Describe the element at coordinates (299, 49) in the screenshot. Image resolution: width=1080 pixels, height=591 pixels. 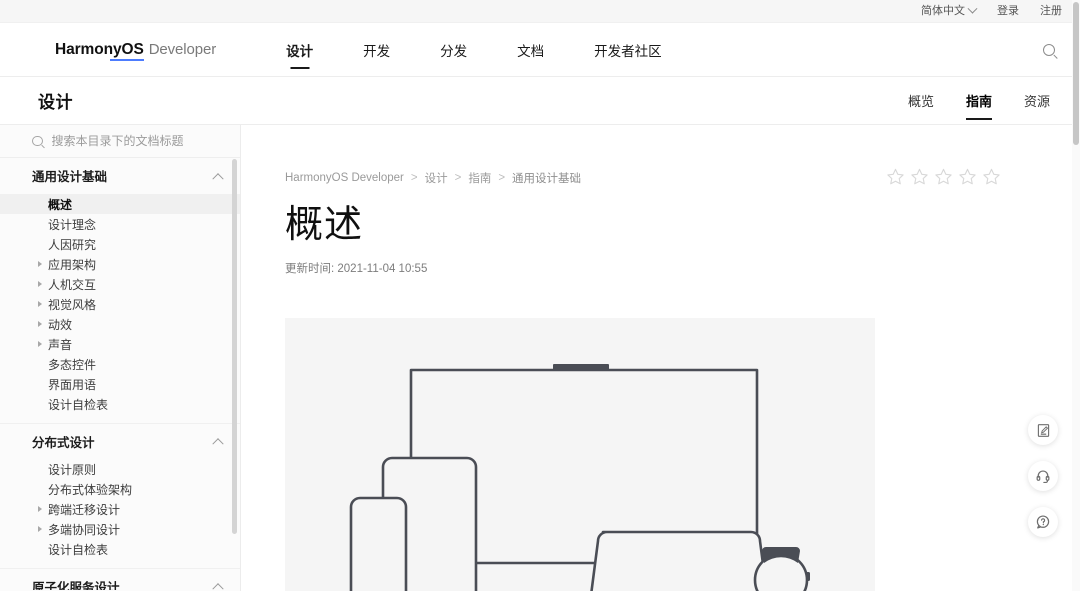
I see `nav-item-design: 设计` at that location.